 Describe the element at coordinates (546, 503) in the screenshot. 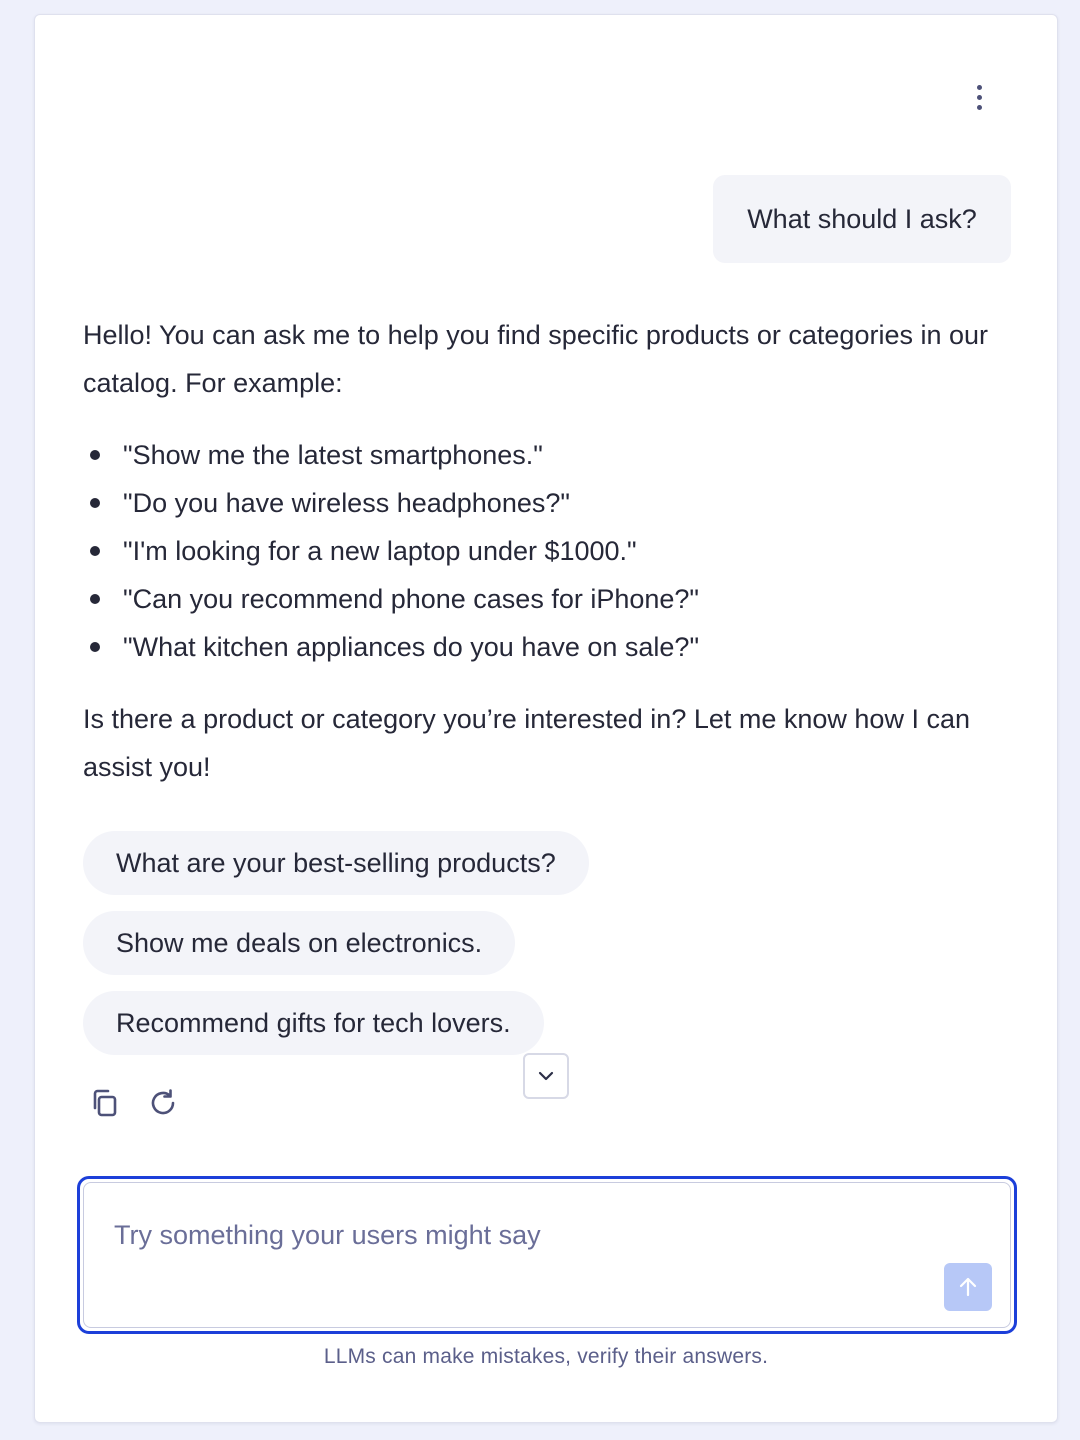

I see `example-item: "Do you have wireless headphones?"` at that location.